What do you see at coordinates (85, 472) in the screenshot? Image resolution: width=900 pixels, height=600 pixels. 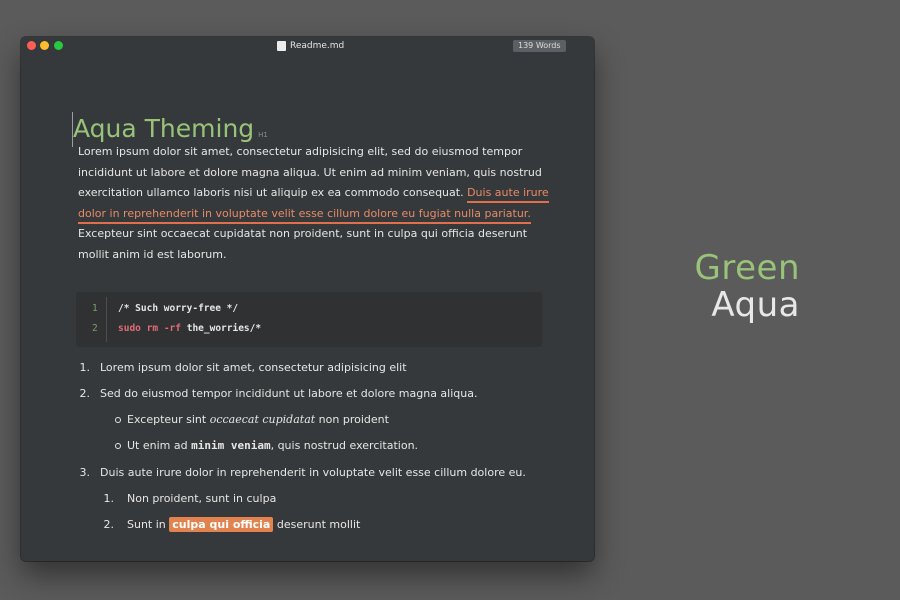 I see `list-number: 3.` at bounding box center [85, 472].